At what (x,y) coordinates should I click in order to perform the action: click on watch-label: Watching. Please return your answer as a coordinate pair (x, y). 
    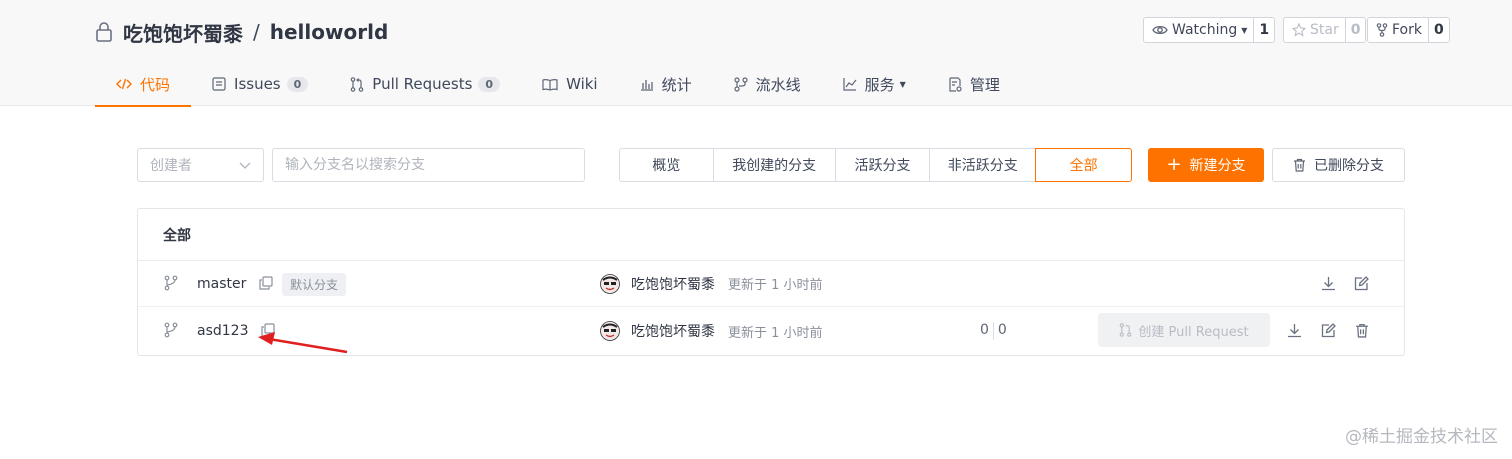
    Looking at the image, I should click on (1205, 30).